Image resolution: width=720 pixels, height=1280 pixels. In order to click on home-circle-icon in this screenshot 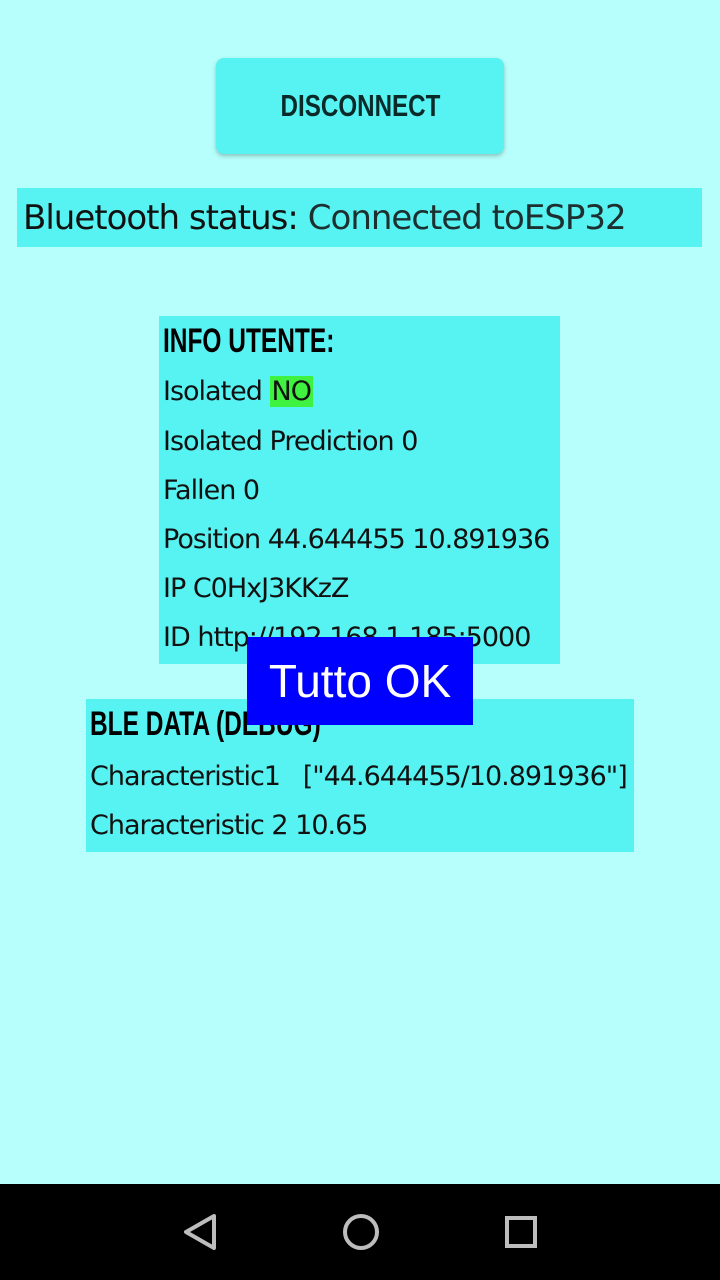, I will do `click(361, 1232)`.